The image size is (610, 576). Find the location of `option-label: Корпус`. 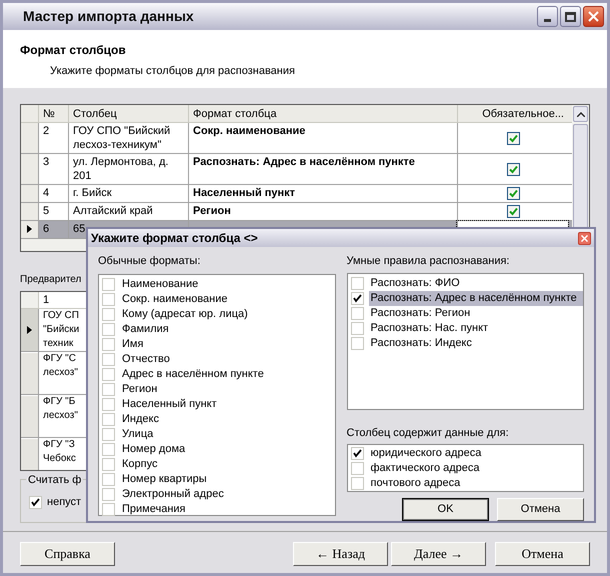

option-label: Корпус is located at coordinates (140, 464).